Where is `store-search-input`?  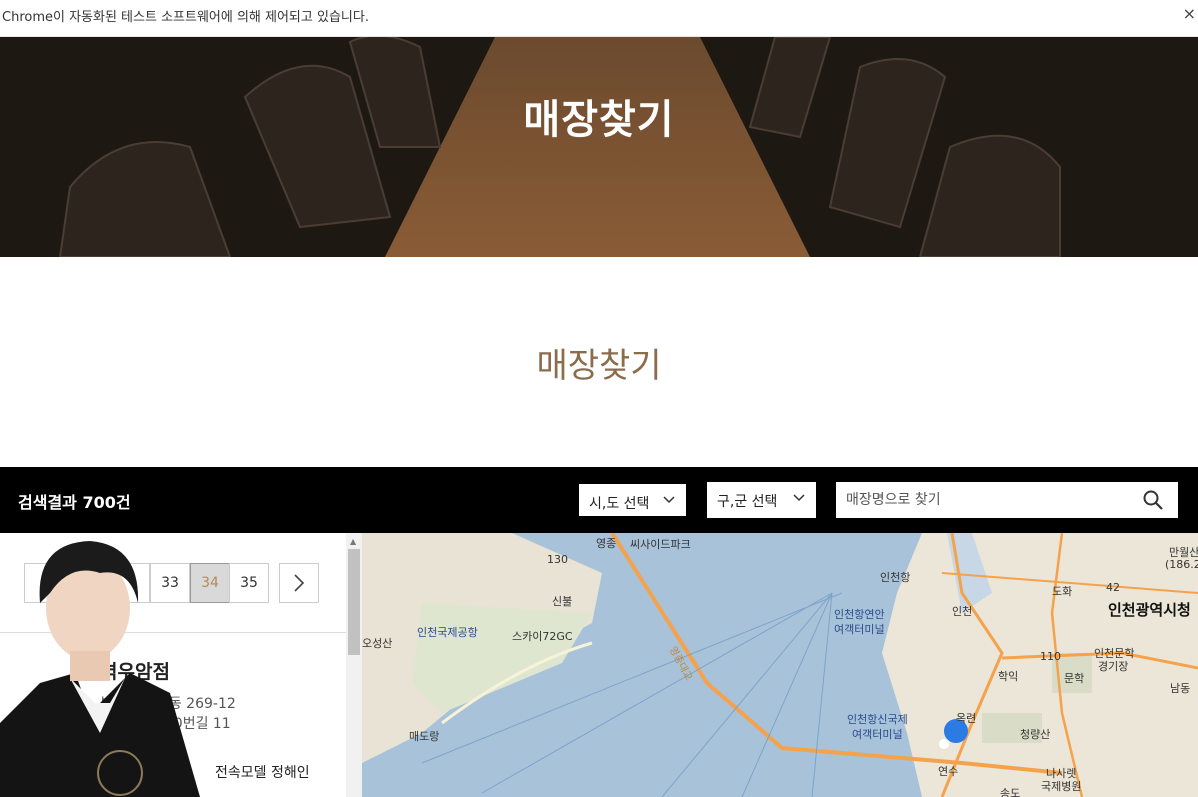
store-search-input is located at coordinates (1007, 500).